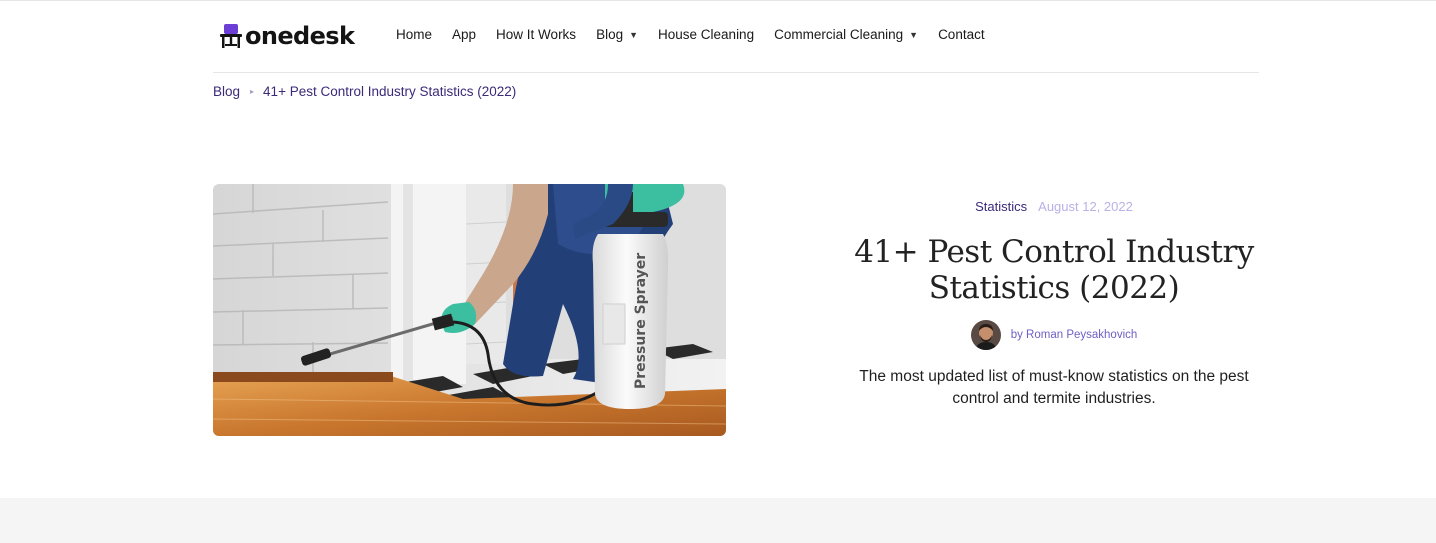 The width and height of the screenshot is (1436, 543). I want to click on nav-label: Home, so click(414, 34).